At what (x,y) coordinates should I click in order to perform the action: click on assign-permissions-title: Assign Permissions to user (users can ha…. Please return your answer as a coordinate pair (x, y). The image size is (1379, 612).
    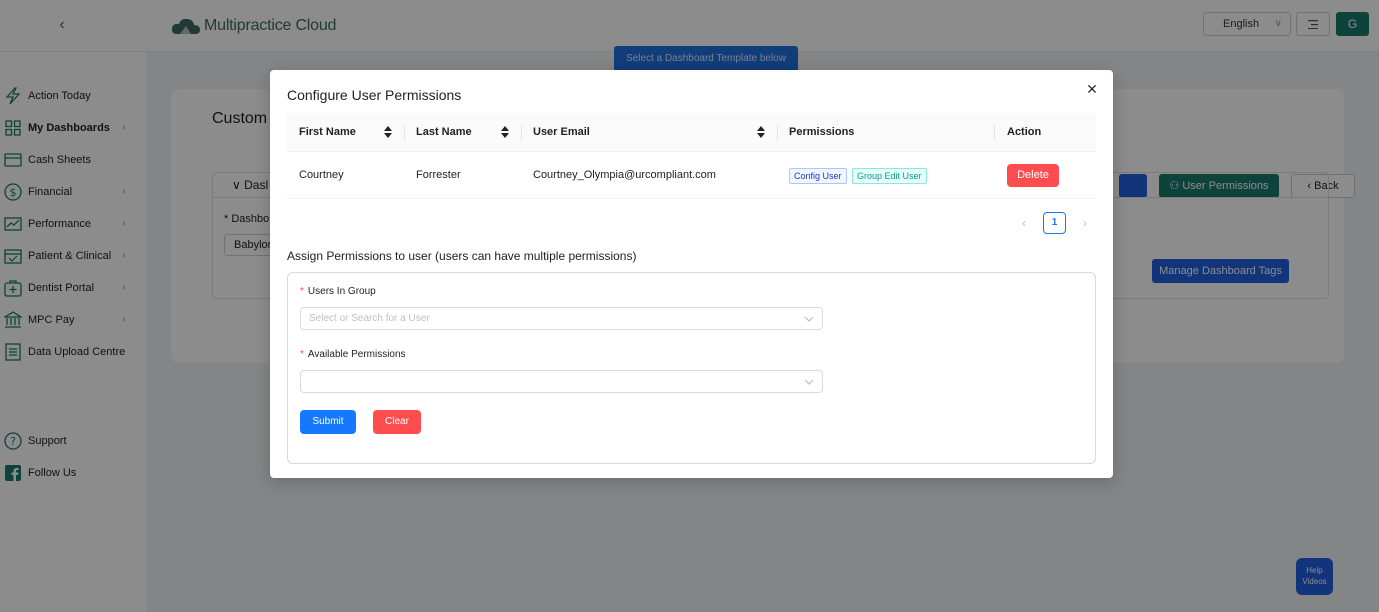
    Looking at the image, I should click on (462, 256).